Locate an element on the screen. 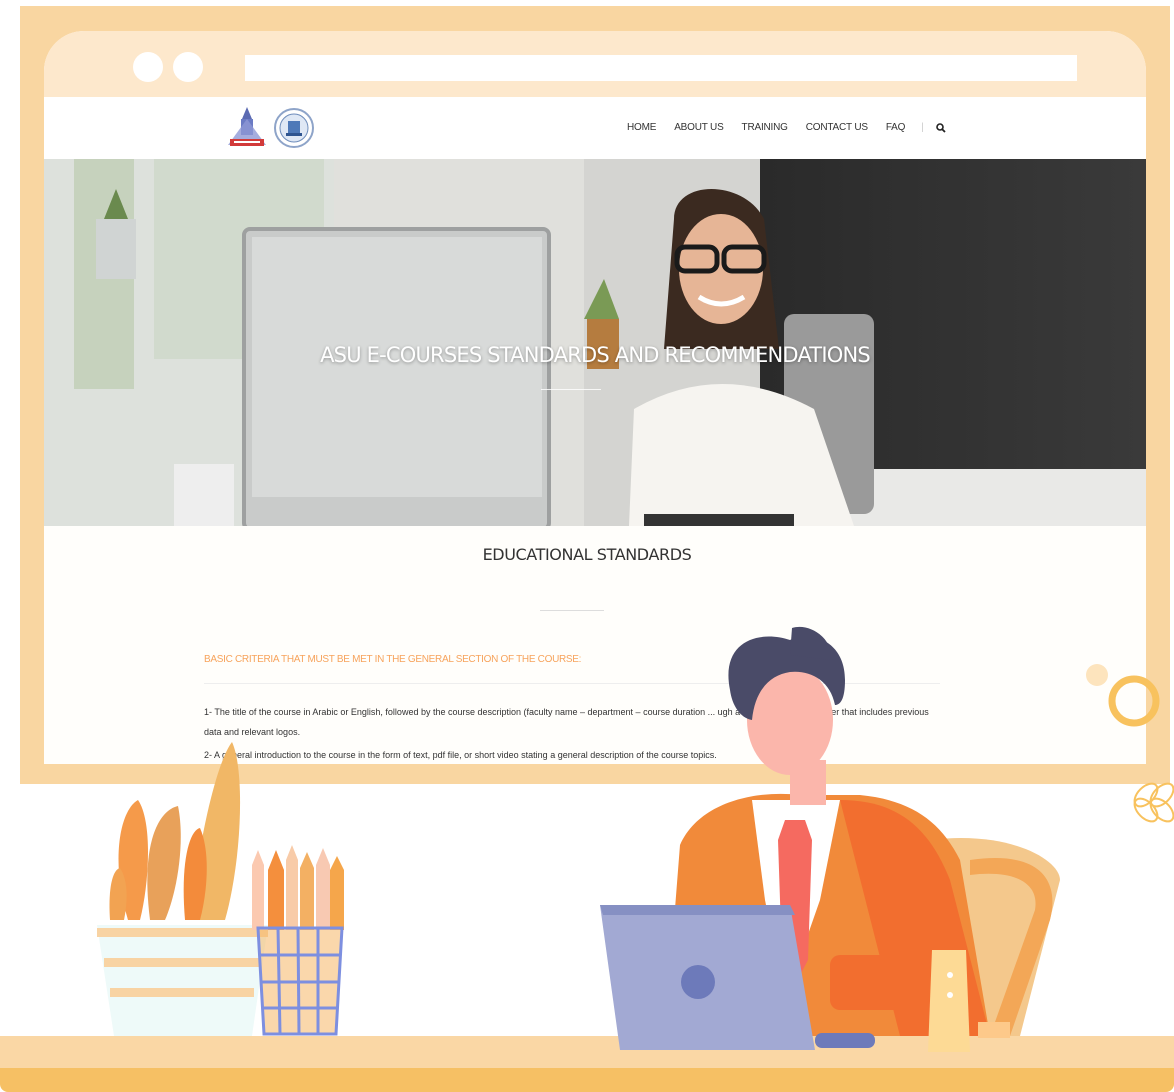  pencil-cup is located at coordinates (298, 940).